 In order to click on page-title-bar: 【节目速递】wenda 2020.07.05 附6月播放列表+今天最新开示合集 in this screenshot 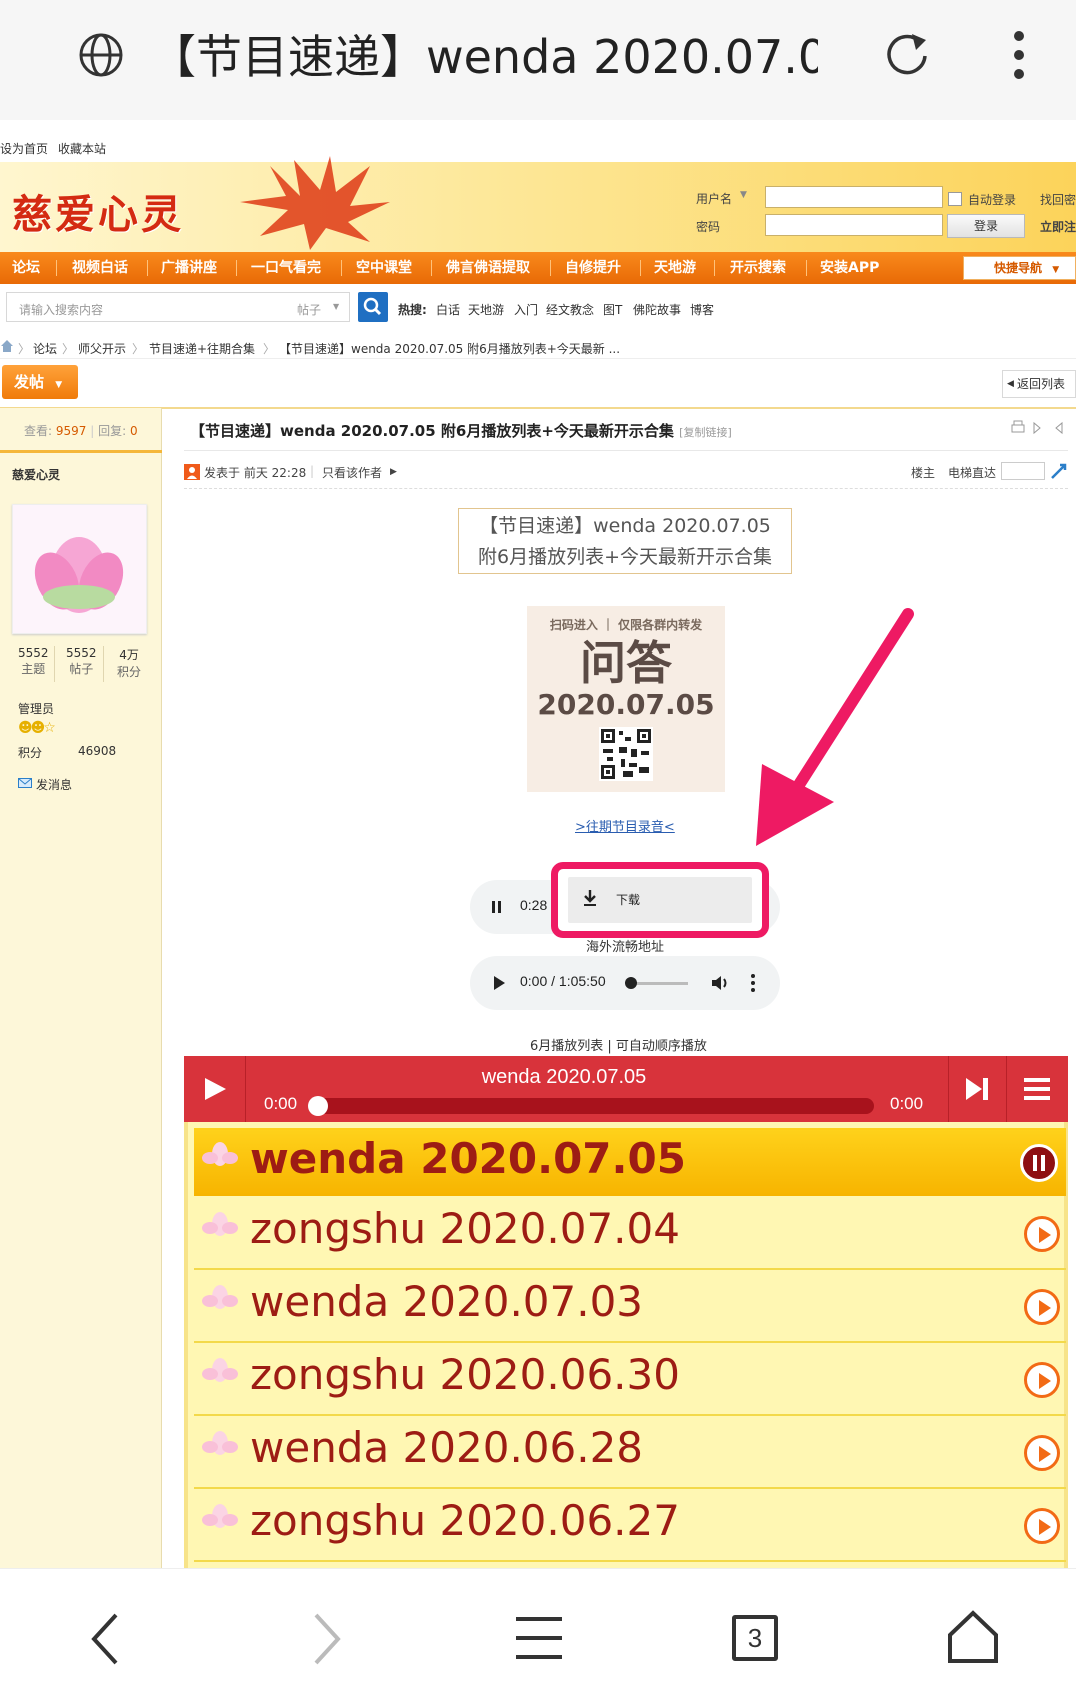, I will do `click(484, 57)`.